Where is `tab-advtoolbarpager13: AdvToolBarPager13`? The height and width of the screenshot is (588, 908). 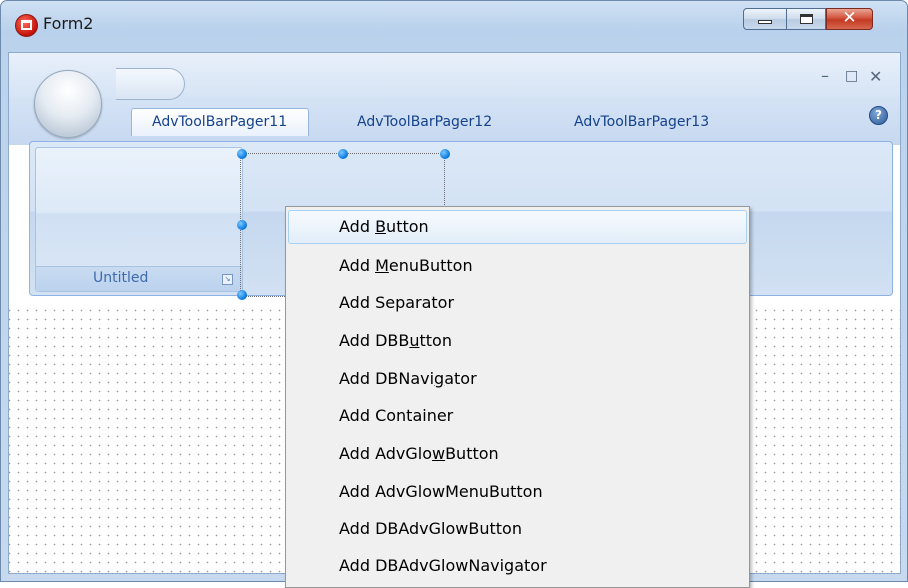 tab-advtoolbarpager13: AdvToolBarPager13 is located at coordinates (641, 122).